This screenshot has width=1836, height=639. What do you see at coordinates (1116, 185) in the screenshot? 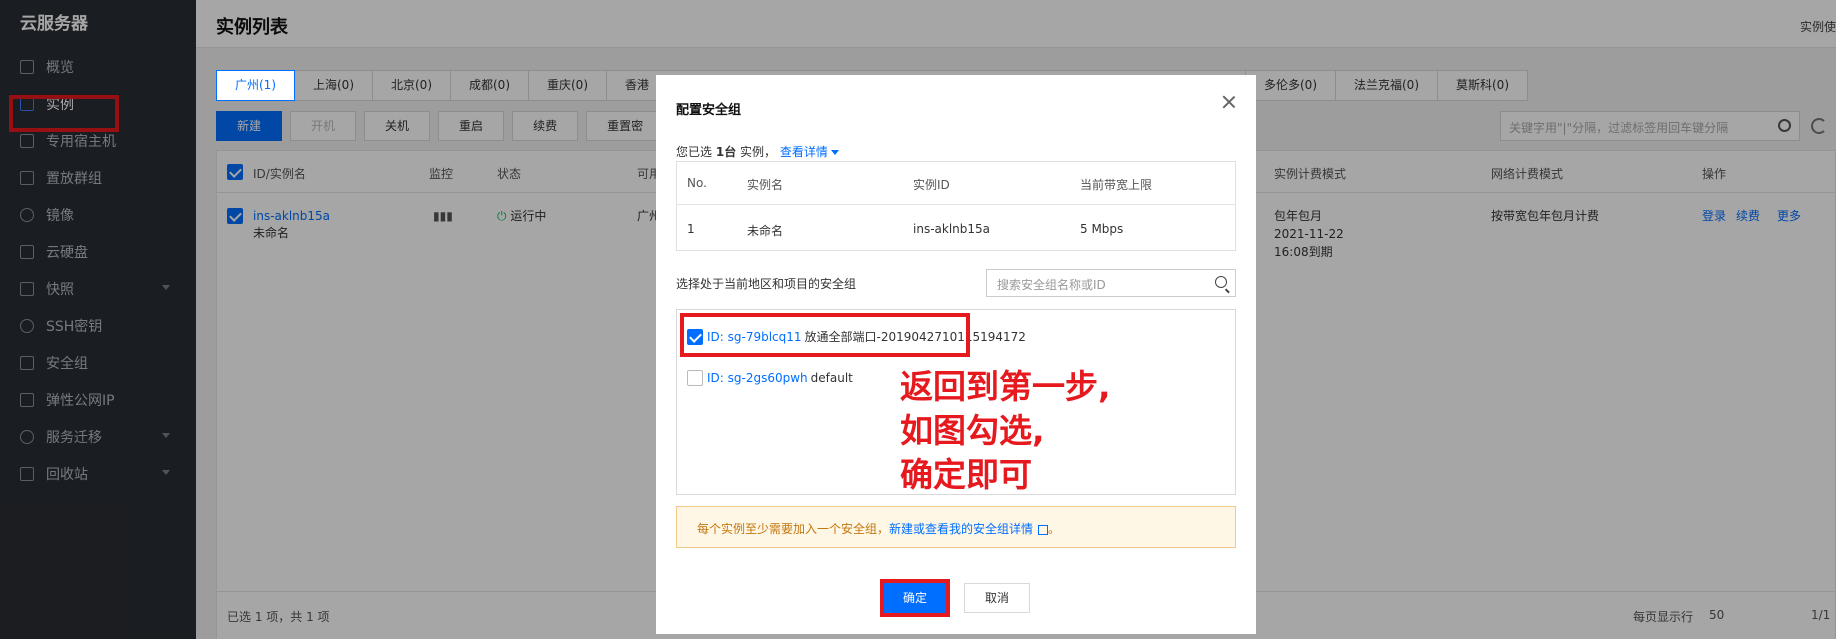
I see `column-header-bandwidth: 当前带宽上限` at bounding box center [1116, 185].